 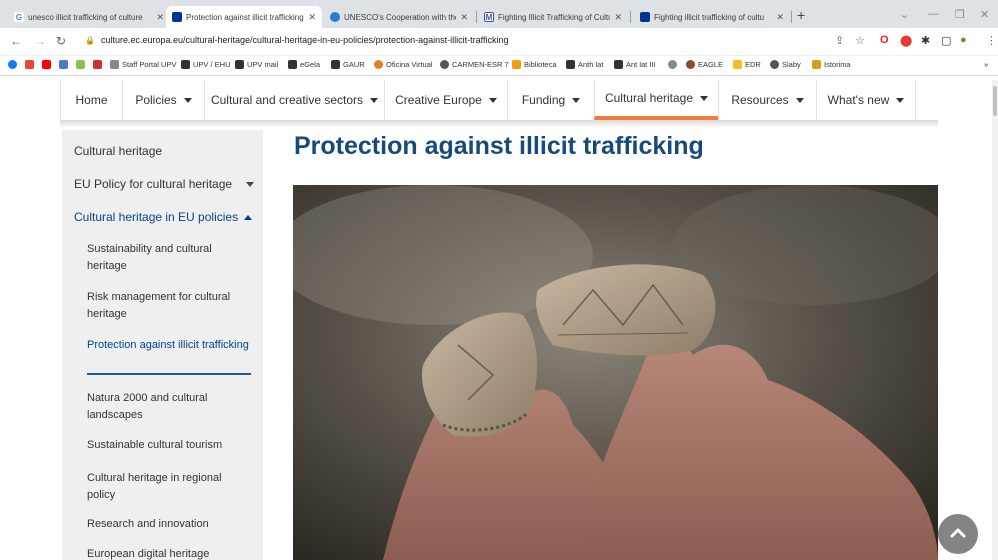 What do you see at coordinates (16, 41) in the screenshot?
I see `back-icon: ←` at bounding box center [16, 41].